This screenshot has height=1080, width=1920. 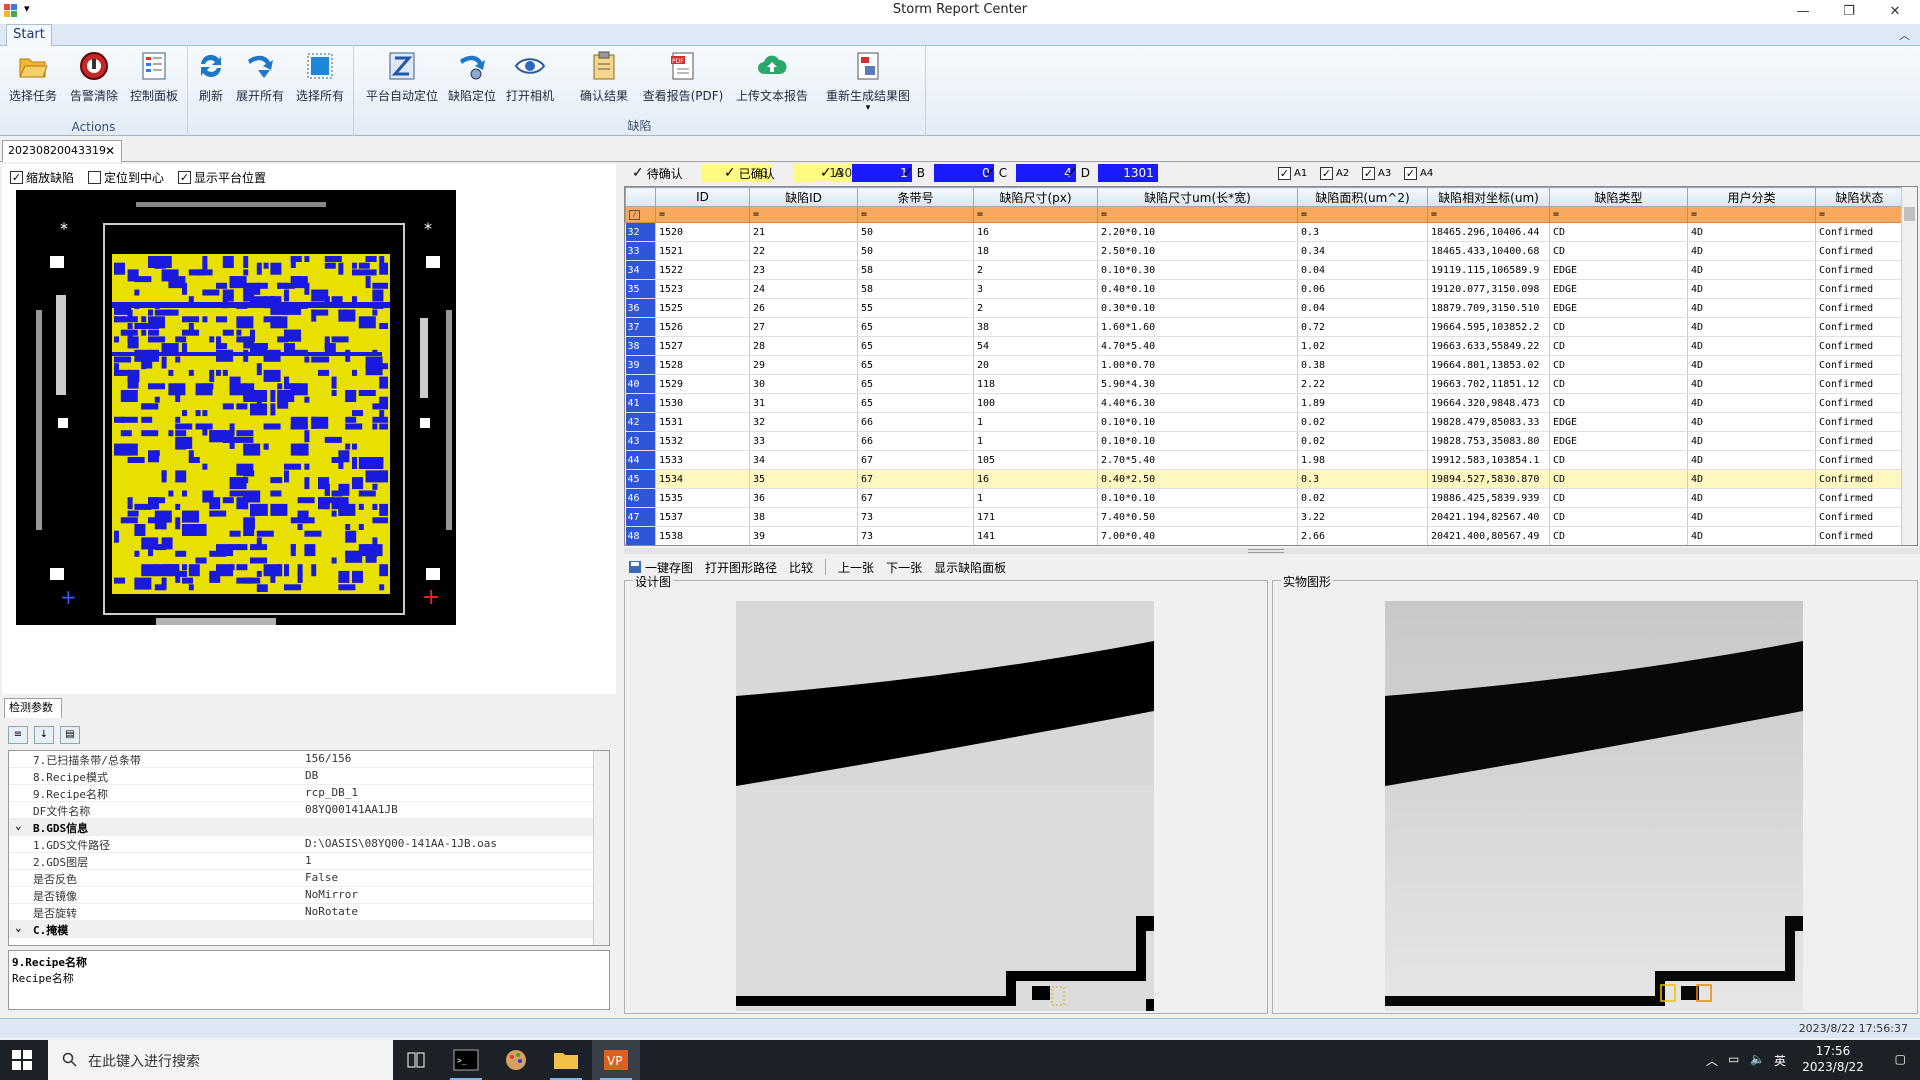 What do you see at coordinates (970, 567) in the screenshot?
I see `show-defect-panel-button: 显示缺陷面板` at bounding box center [970, 567].